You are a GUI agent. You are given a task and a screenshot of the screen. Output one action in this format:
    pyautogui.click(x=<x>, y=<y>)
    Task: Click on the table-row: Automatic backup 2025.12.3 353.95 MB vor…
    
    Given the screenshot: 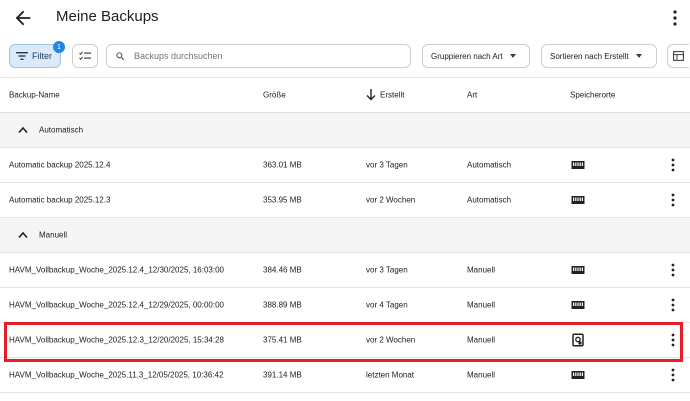 What is the action you would take?
    pyautogui.click(x=345, y=200)
    